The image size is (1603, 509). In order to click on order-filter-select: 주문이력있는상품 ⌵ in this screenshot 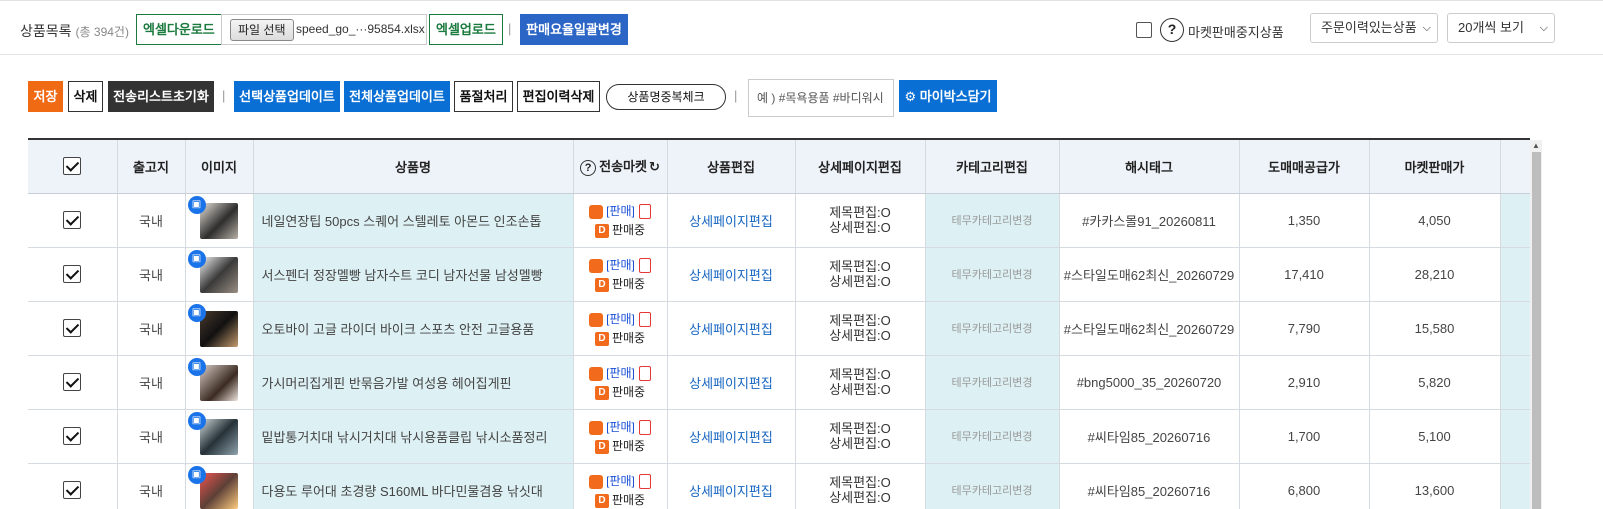, I will do `click(1374, 28)`.